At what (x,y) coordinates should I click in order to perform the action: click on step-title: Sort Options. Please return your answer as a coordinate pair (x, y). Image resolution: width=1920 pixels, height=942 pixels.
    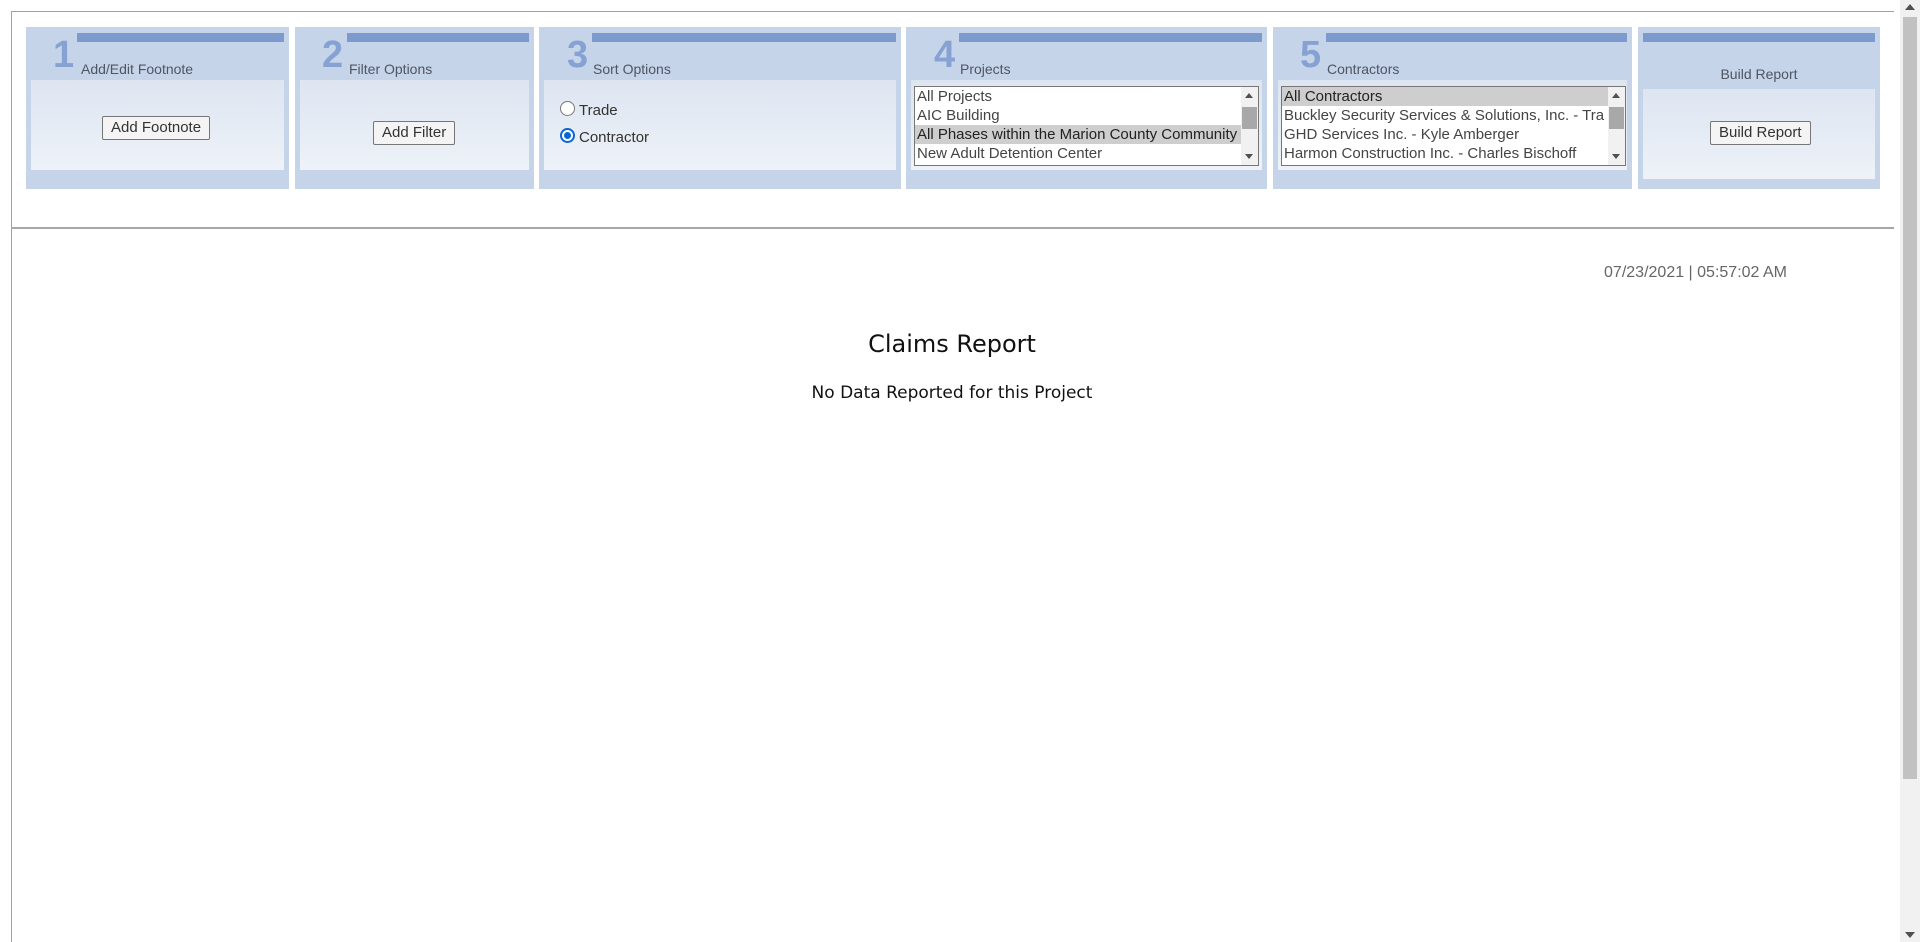
    Looking at the image, I should click on (632, 69).